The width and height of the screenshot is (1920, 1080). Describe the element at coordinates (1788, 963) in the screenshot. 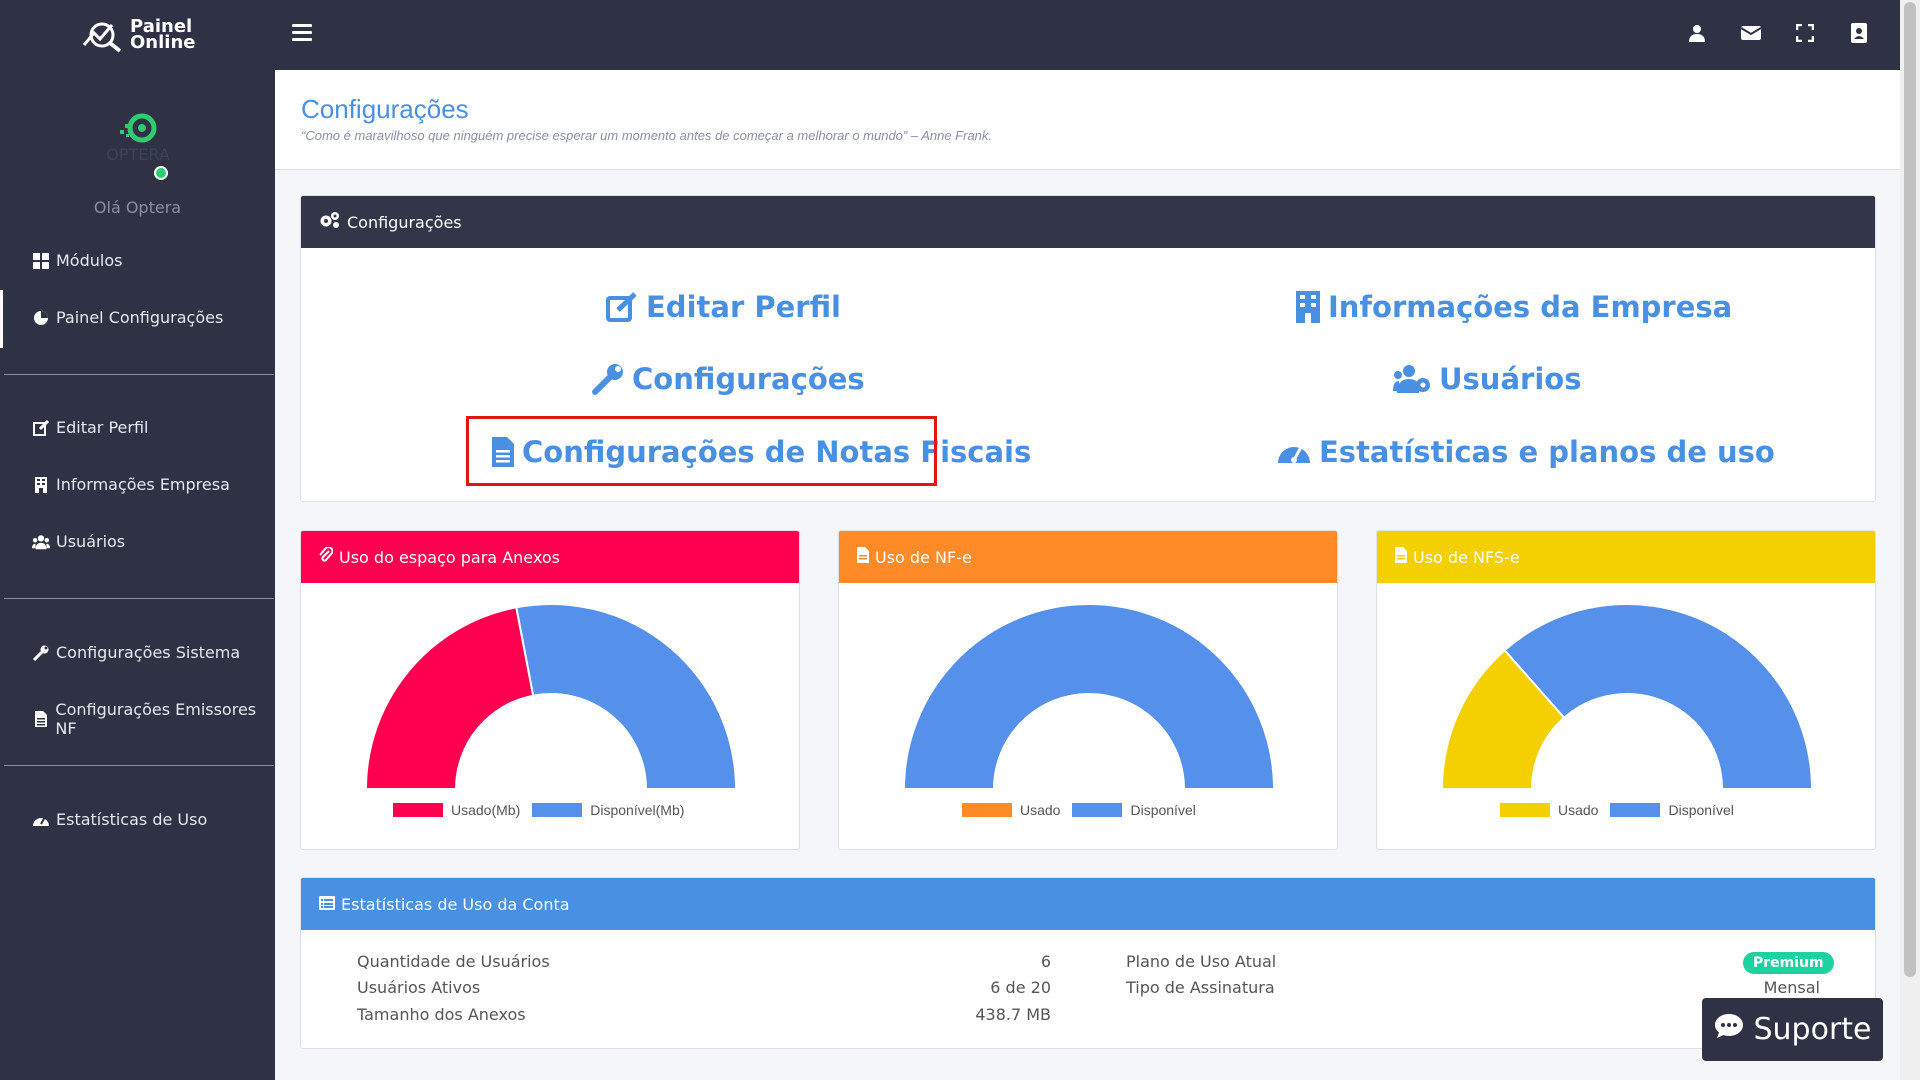

I see `plan-status-badge: Premium` at that location.